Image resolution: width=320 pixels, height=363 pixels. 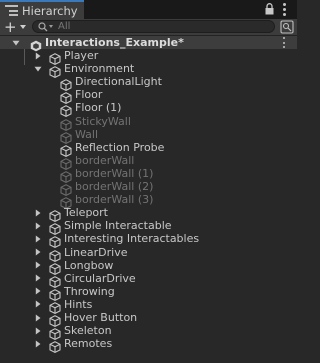 I want to click on item-label: Floor (1), so click(x=98, y=108).